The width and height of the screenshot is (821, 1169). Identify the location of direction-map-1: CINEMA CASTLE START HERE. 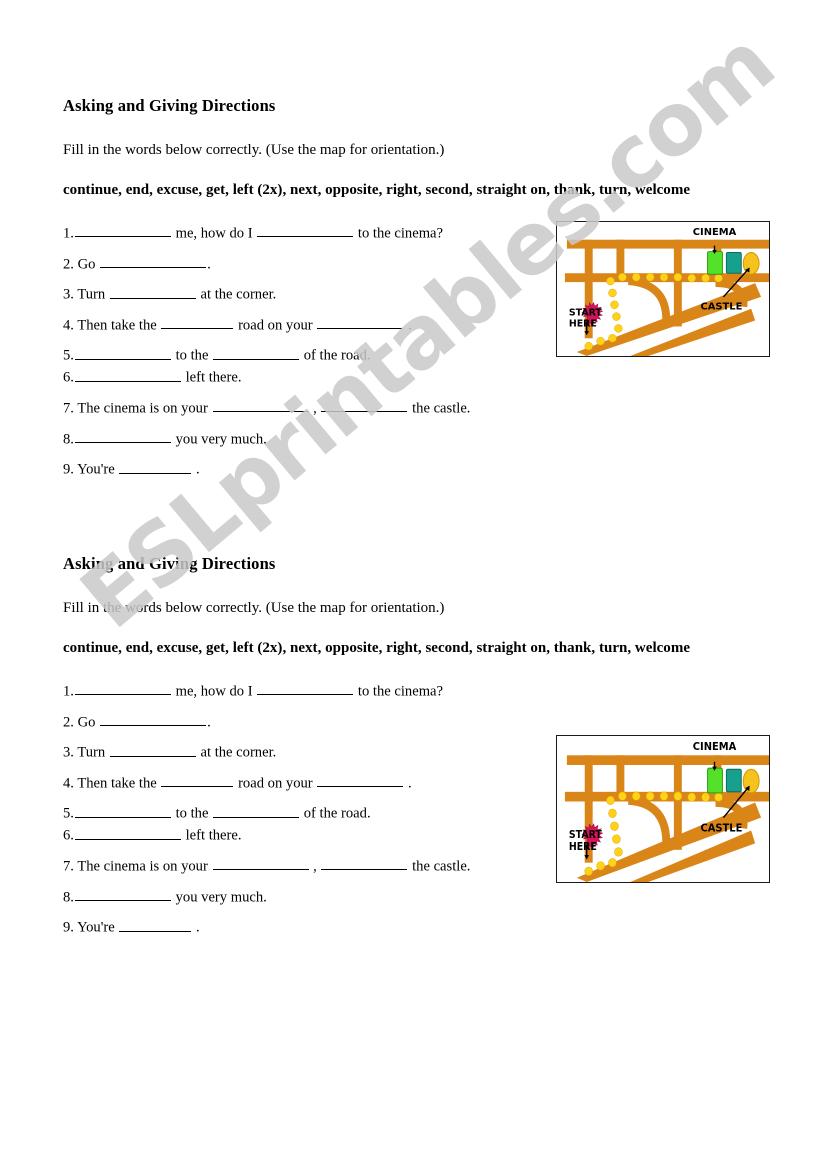
(663, 289).